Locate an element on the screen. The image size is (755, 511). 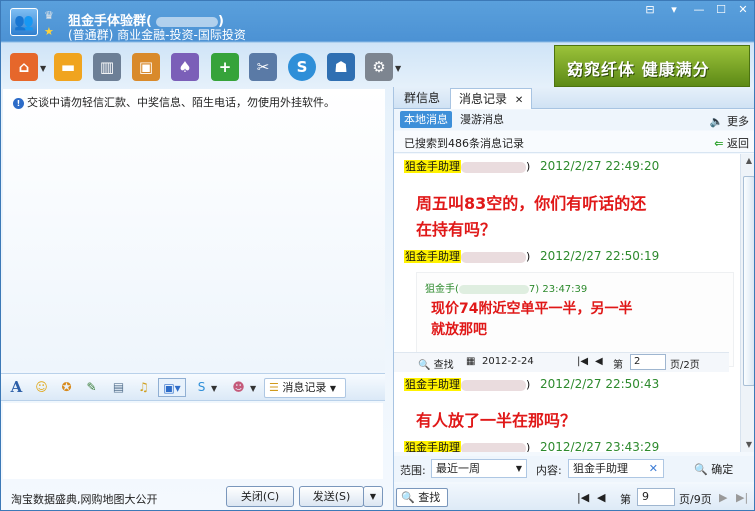
scroll-down-icon: ▼ is located at coordinates (747, 445).